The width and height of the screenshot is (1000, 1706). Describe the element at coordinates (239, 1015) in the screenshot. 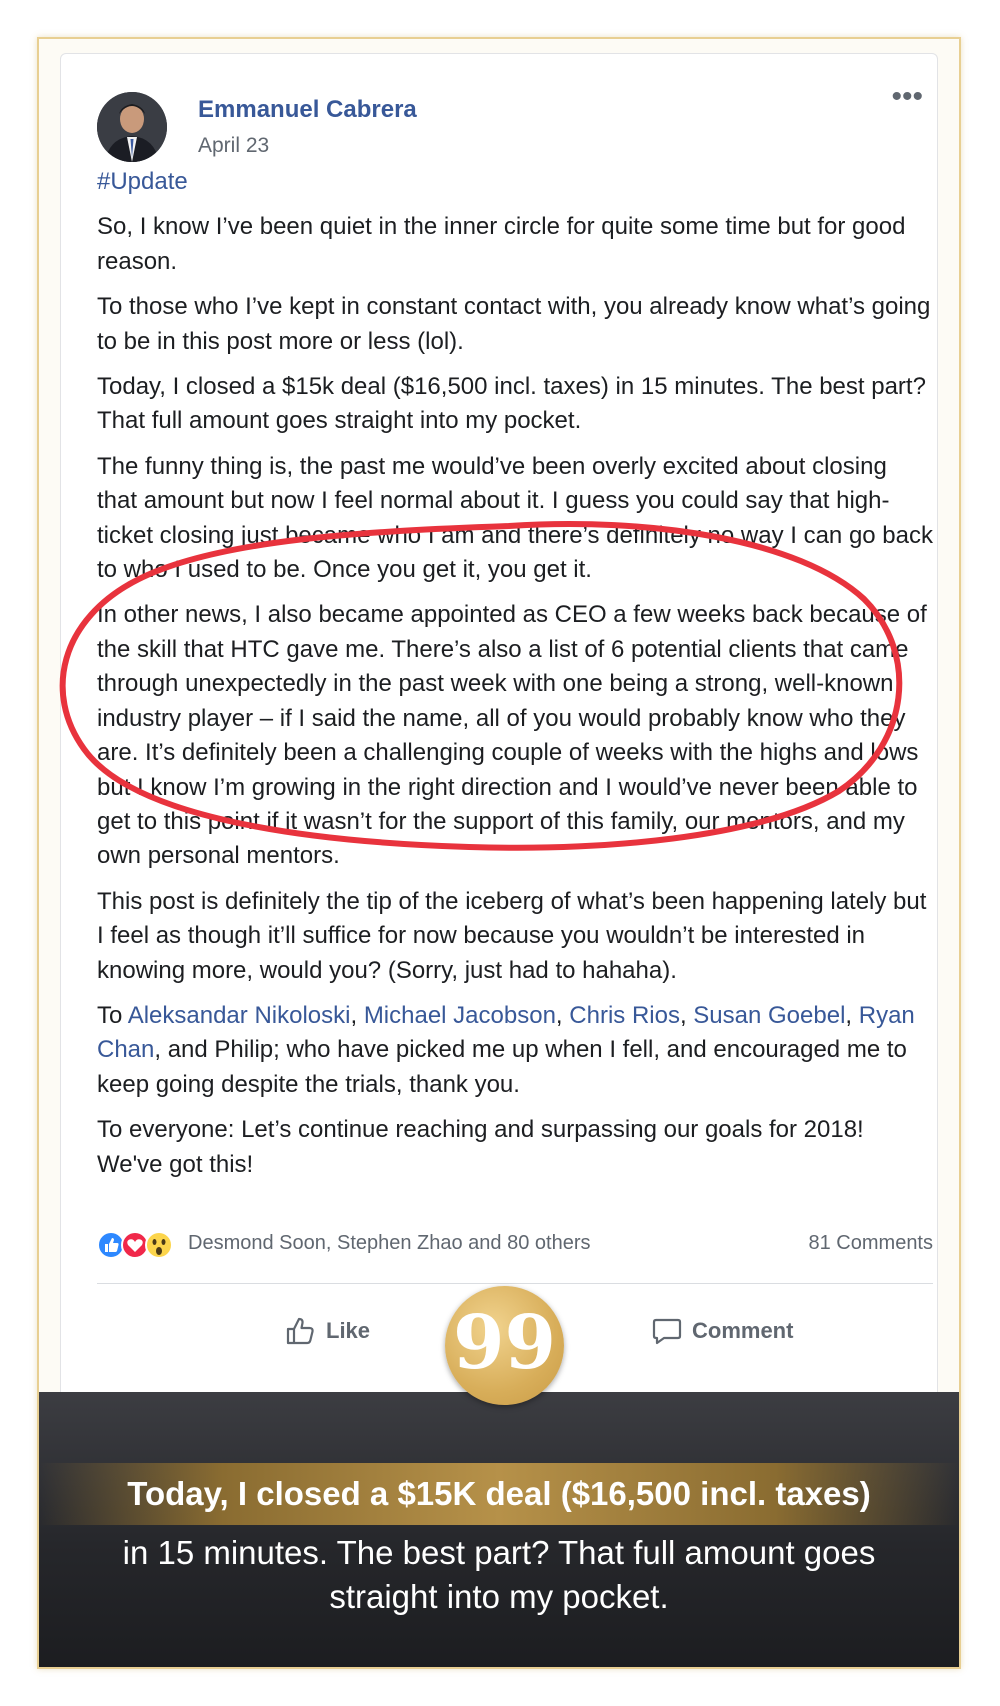

I see `mention-link: Aleksandar Nikoloski` at that location.